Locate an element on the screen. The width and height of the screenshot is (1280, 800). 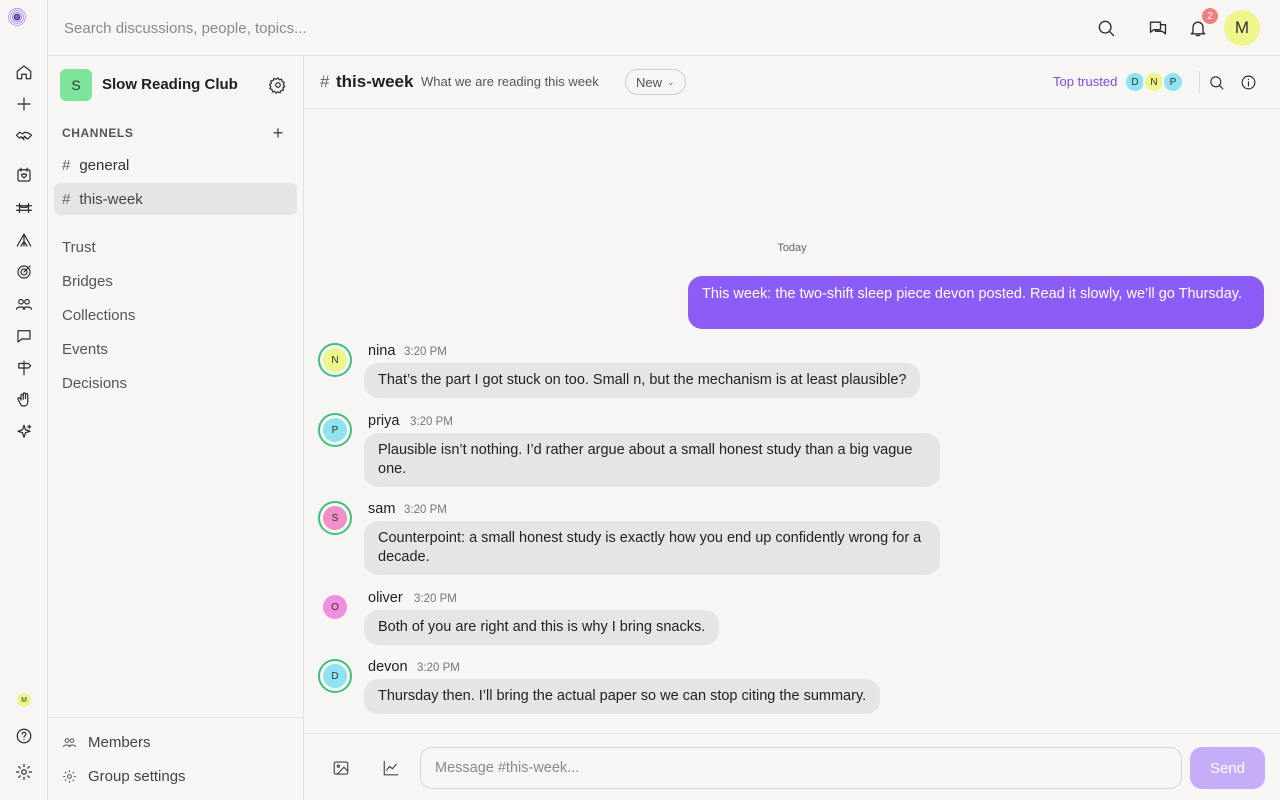
top-trusted-link: Top trusted is located at coordinates (1085, 81).